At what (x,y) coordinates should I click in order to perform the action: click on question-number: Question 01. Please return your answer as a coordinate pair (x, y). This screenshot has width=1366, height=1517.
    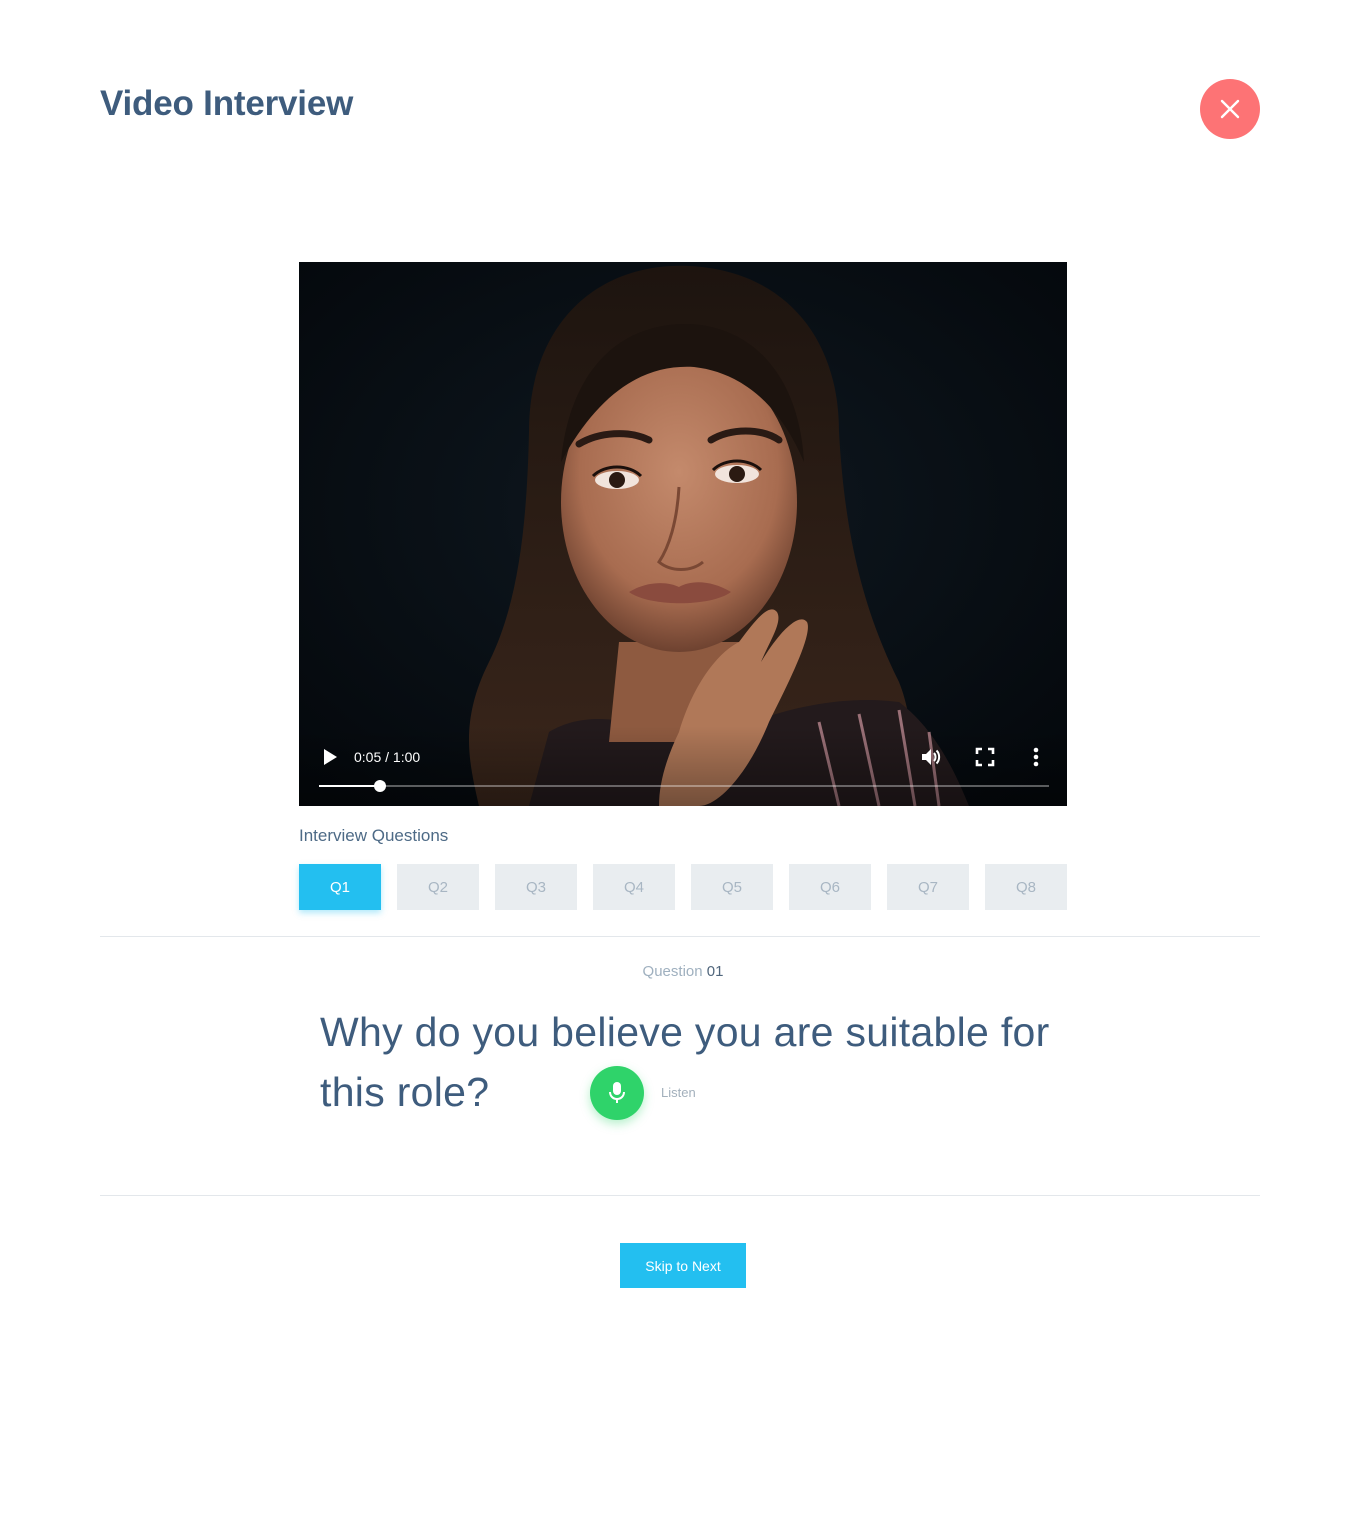
    Looking at the image, I should click on (683, 972).